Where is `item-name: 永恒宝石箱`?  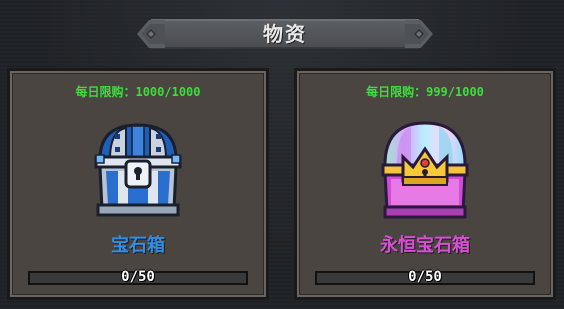
item-name: 永恒宝石箱 is located at coordinates (425, 245).